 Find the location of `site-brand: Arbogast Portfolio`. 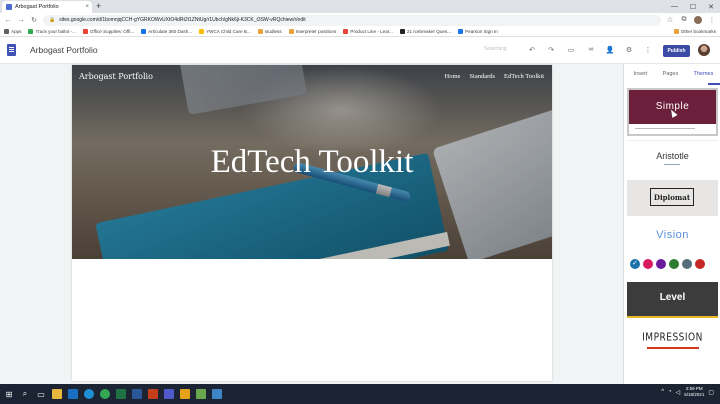

site-brand: Arbogast Portfolio is located at coordinates (116, 76).